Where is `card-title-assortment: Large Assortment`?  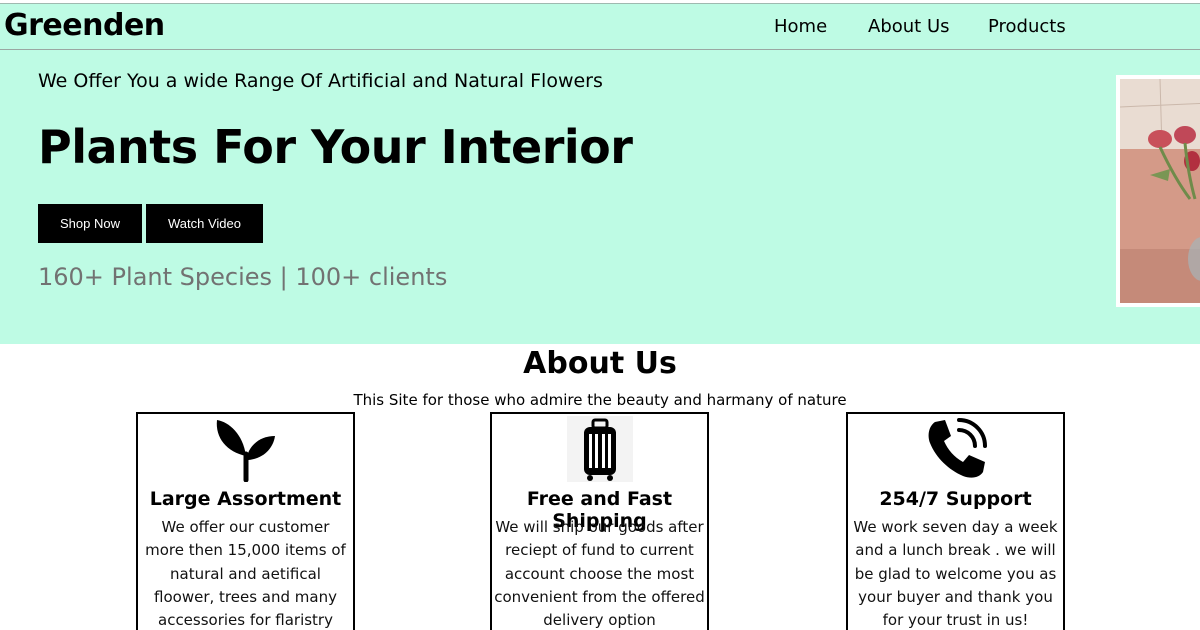 card-title-assortment: Large Assortment is located at coordinates (245, 499).